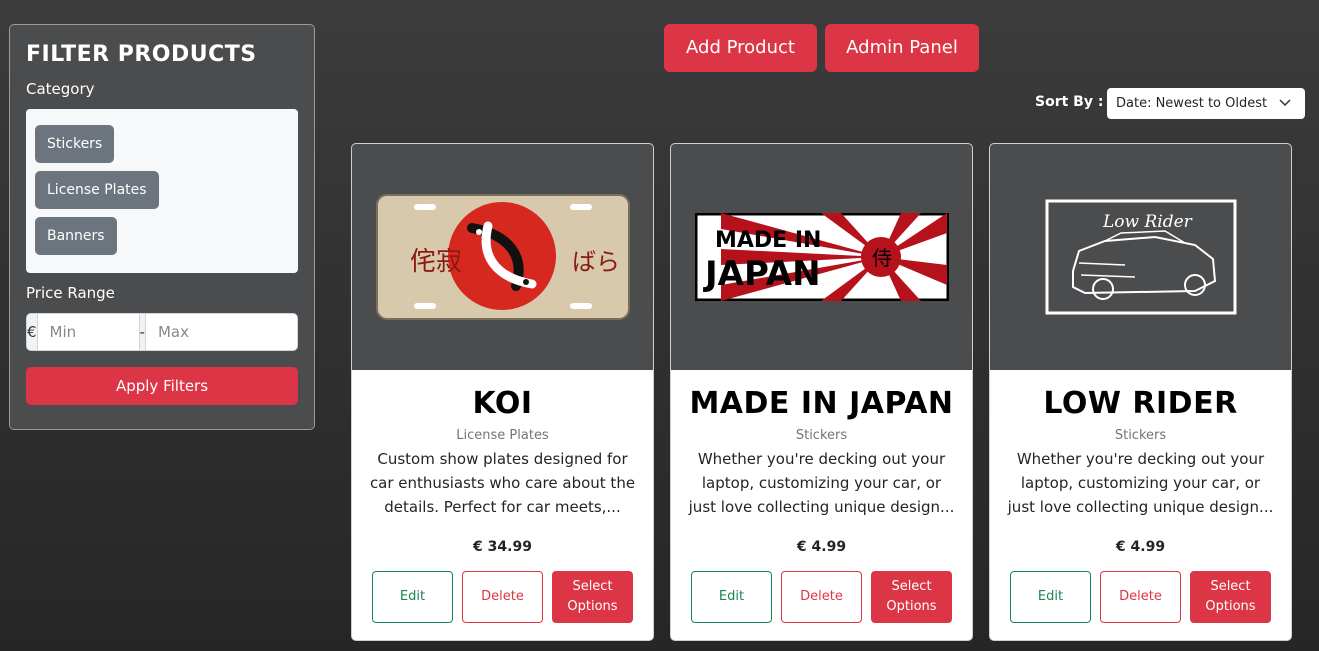 The width and height of the screenshot is (1319, 651). I want to click on svg-text: 侍, so click(882, 258).